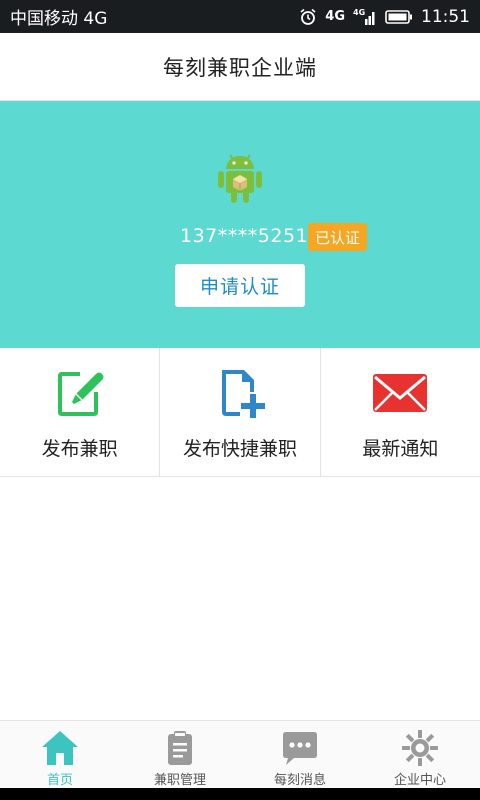 Image resolution: width=480 pixels, height=800 pixels. I want to click on apply-verification-button: 申请认证, so click(240, 285).